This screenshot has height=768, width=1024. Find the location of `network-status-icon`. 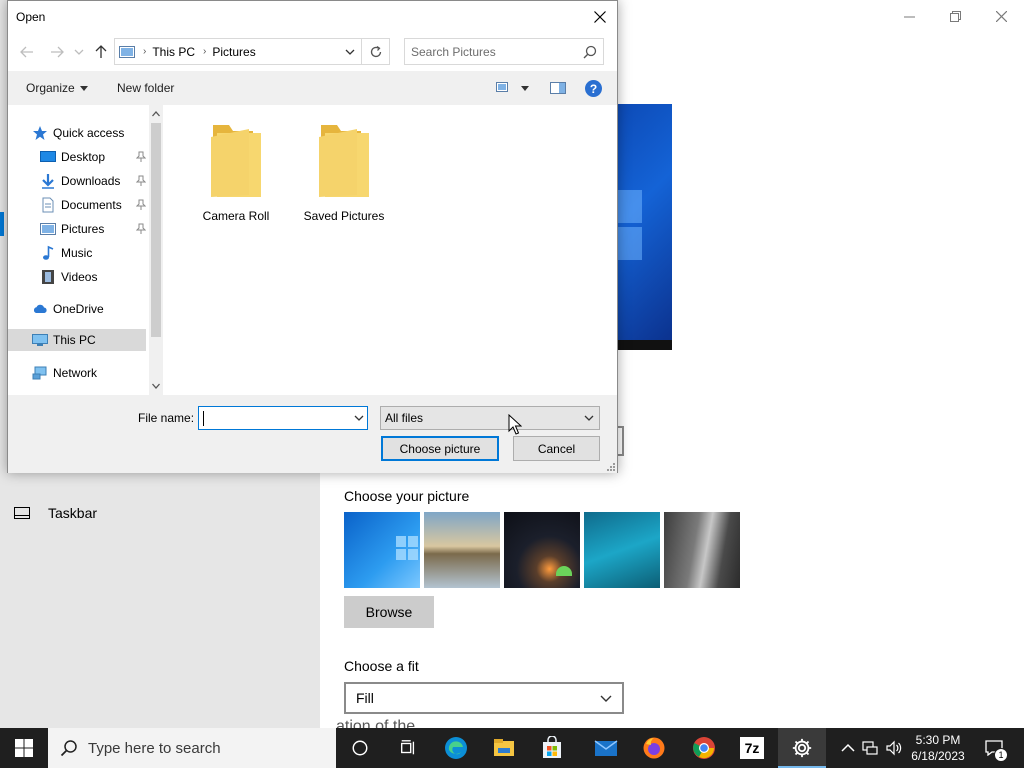

network-status-icon is located at coordinates (870, 748).